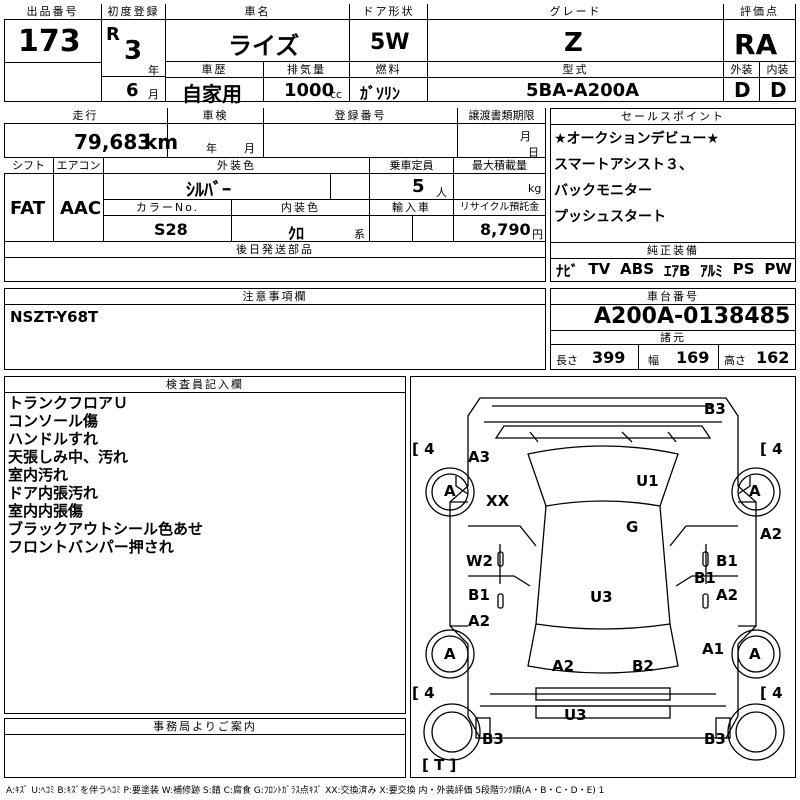  Describe the element at coordinates (636, 178) in the screenshot. I see `sales-point-lines: ★オークションデビュー★ スマートアシスト３、 バックモニター プッシュスタート` at that location.